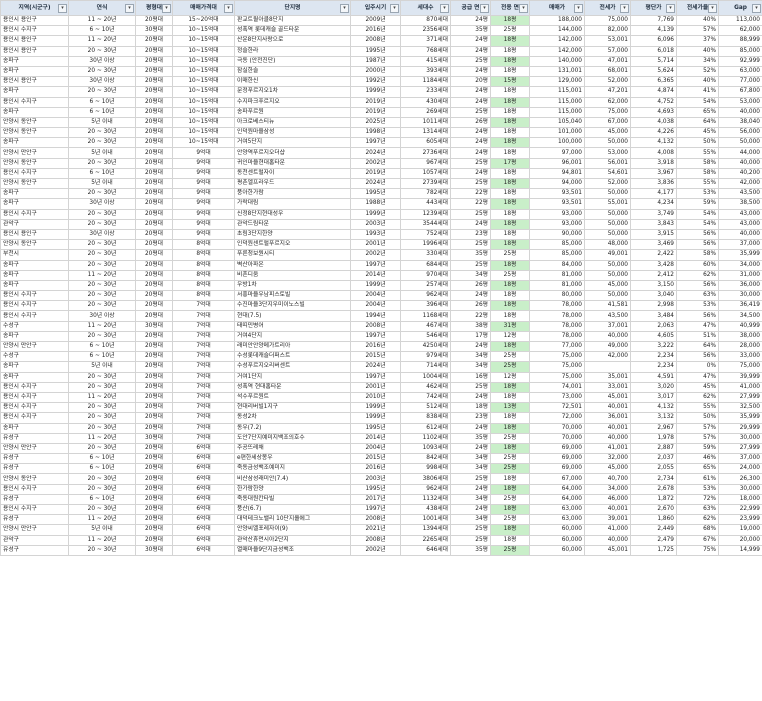 This screenshot has width=762, height=701. What do you see at coordinates (557, 31) in the screenshot?
I see `cell-sale-price: 144,000` at bounding box center [557, 31].